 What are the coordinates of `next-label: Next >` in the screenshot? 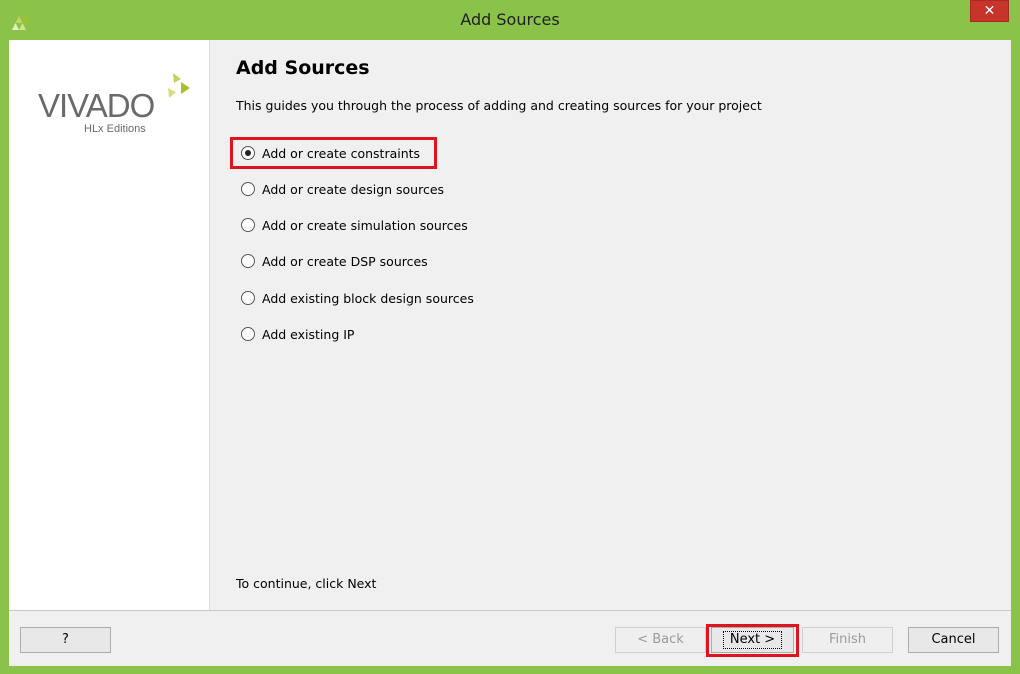 It's located at (752, 640).